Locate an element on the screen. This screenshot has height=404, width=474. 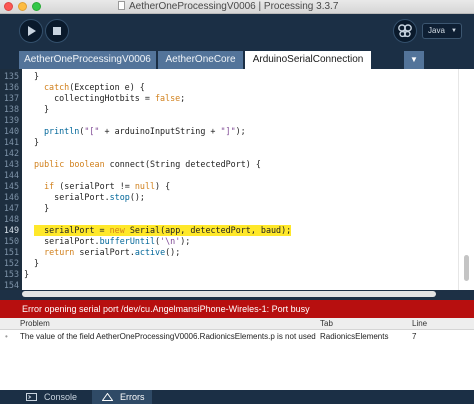
stop-icon is located at coordinates (57, 31).